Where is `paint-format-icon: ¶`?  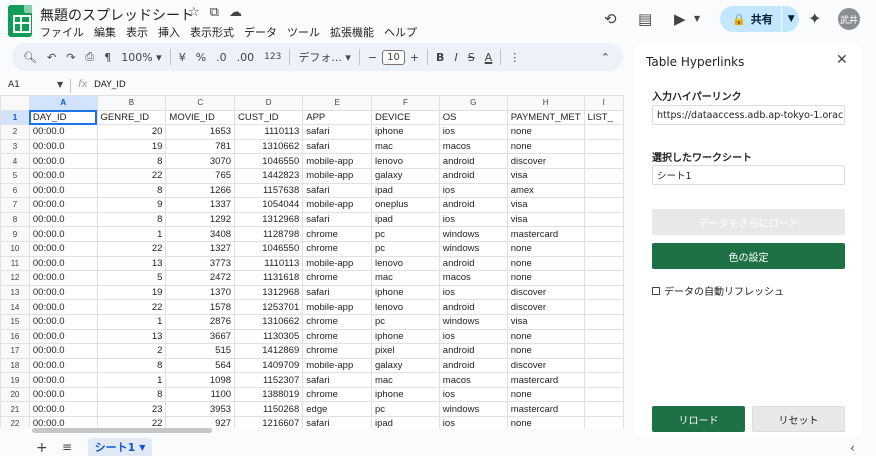
paint-format-icon: ¶ is located at coordinates (107, 57).